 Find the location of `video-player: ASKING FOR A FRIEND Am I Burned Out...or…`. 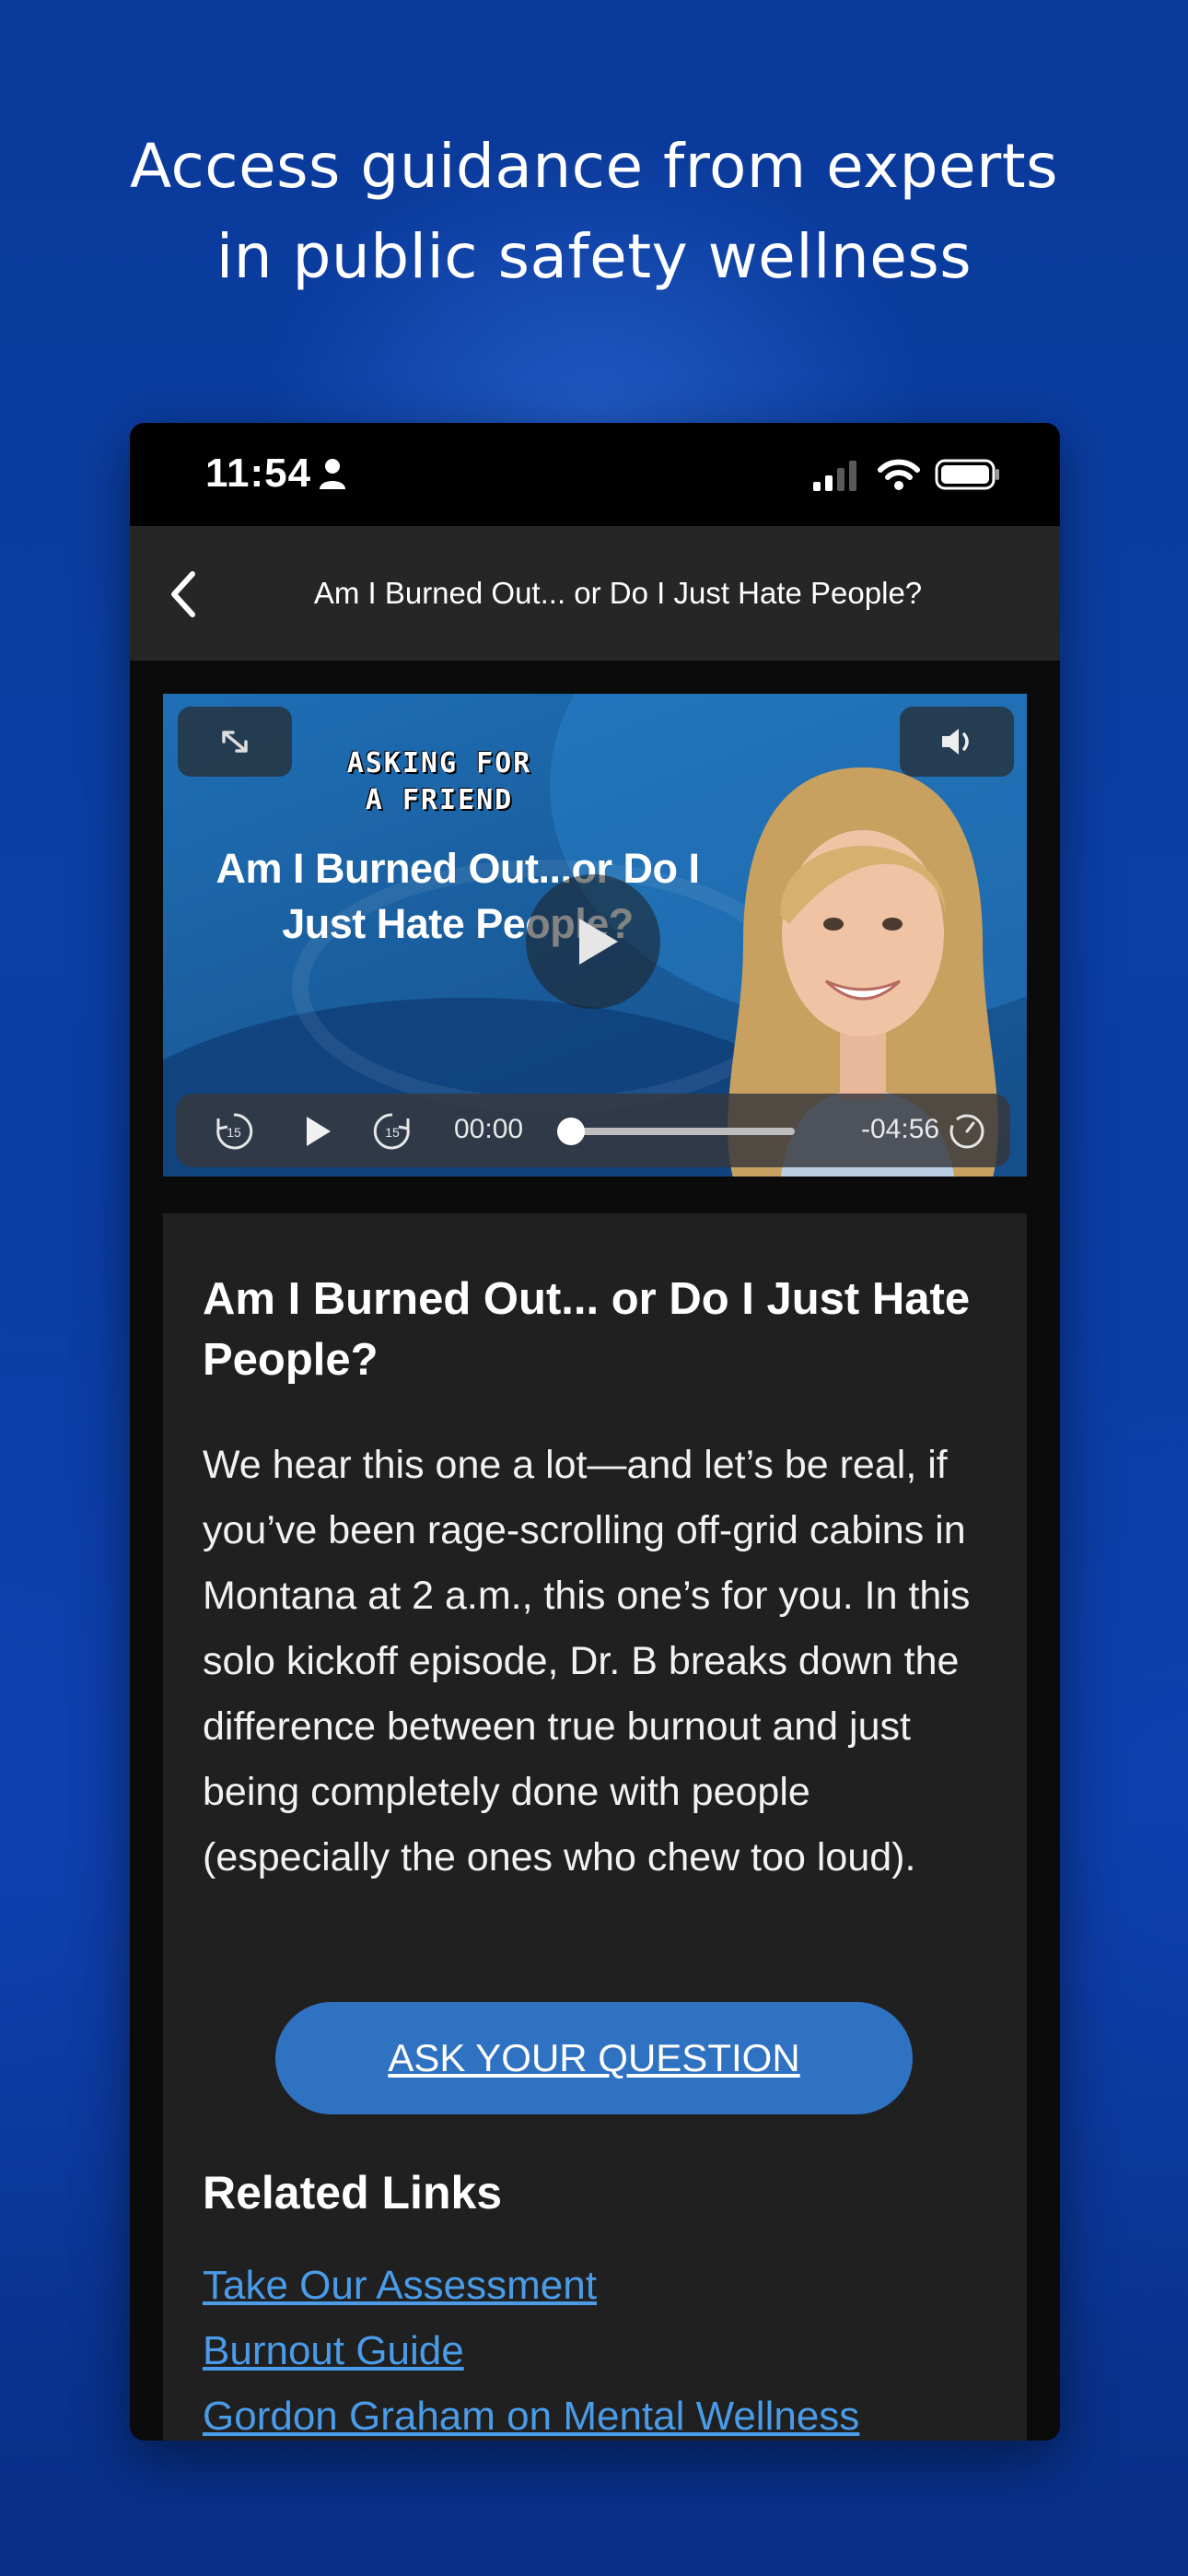

video-player: ASKING FOR A FRIEND Am I Burned Out...or… is located at coordinates (595, 935).